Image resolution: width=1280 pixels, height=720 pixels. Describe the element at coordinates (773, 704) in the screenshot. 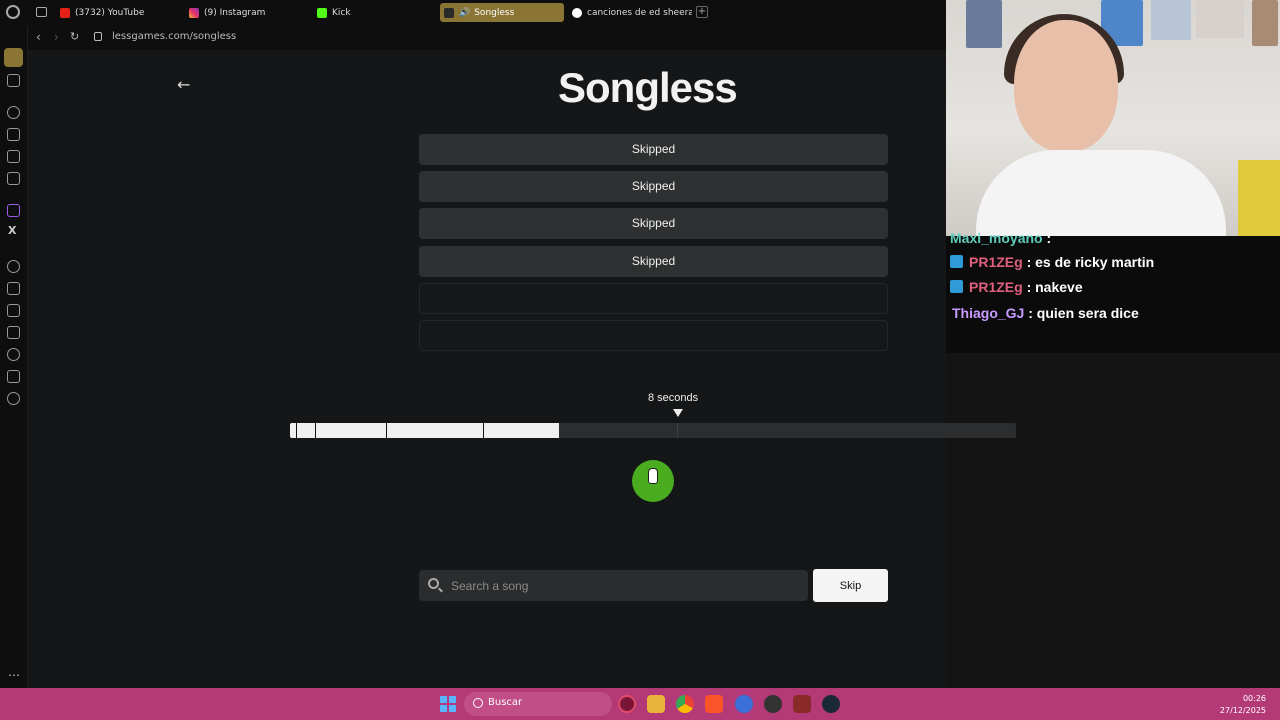

I see `obs-icon` at that location.